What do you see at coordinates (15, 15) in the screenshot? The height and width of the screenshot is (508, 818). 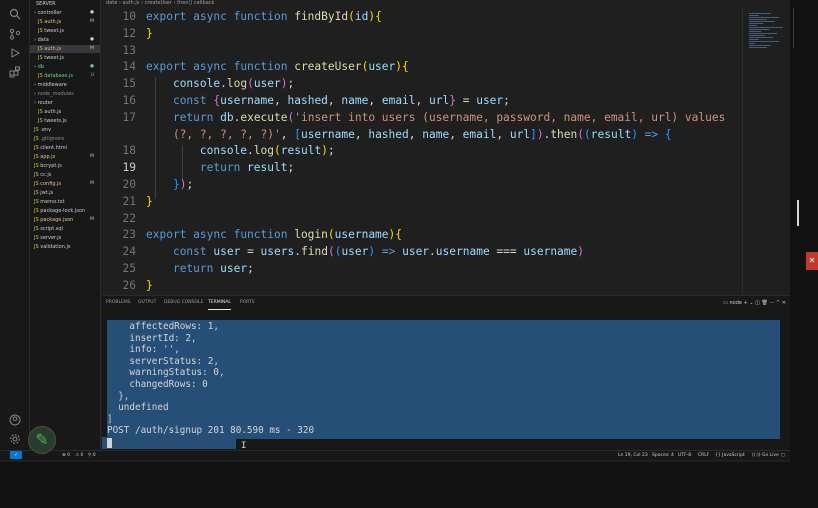 I see `search-icon` at bounding box center [15, 15].